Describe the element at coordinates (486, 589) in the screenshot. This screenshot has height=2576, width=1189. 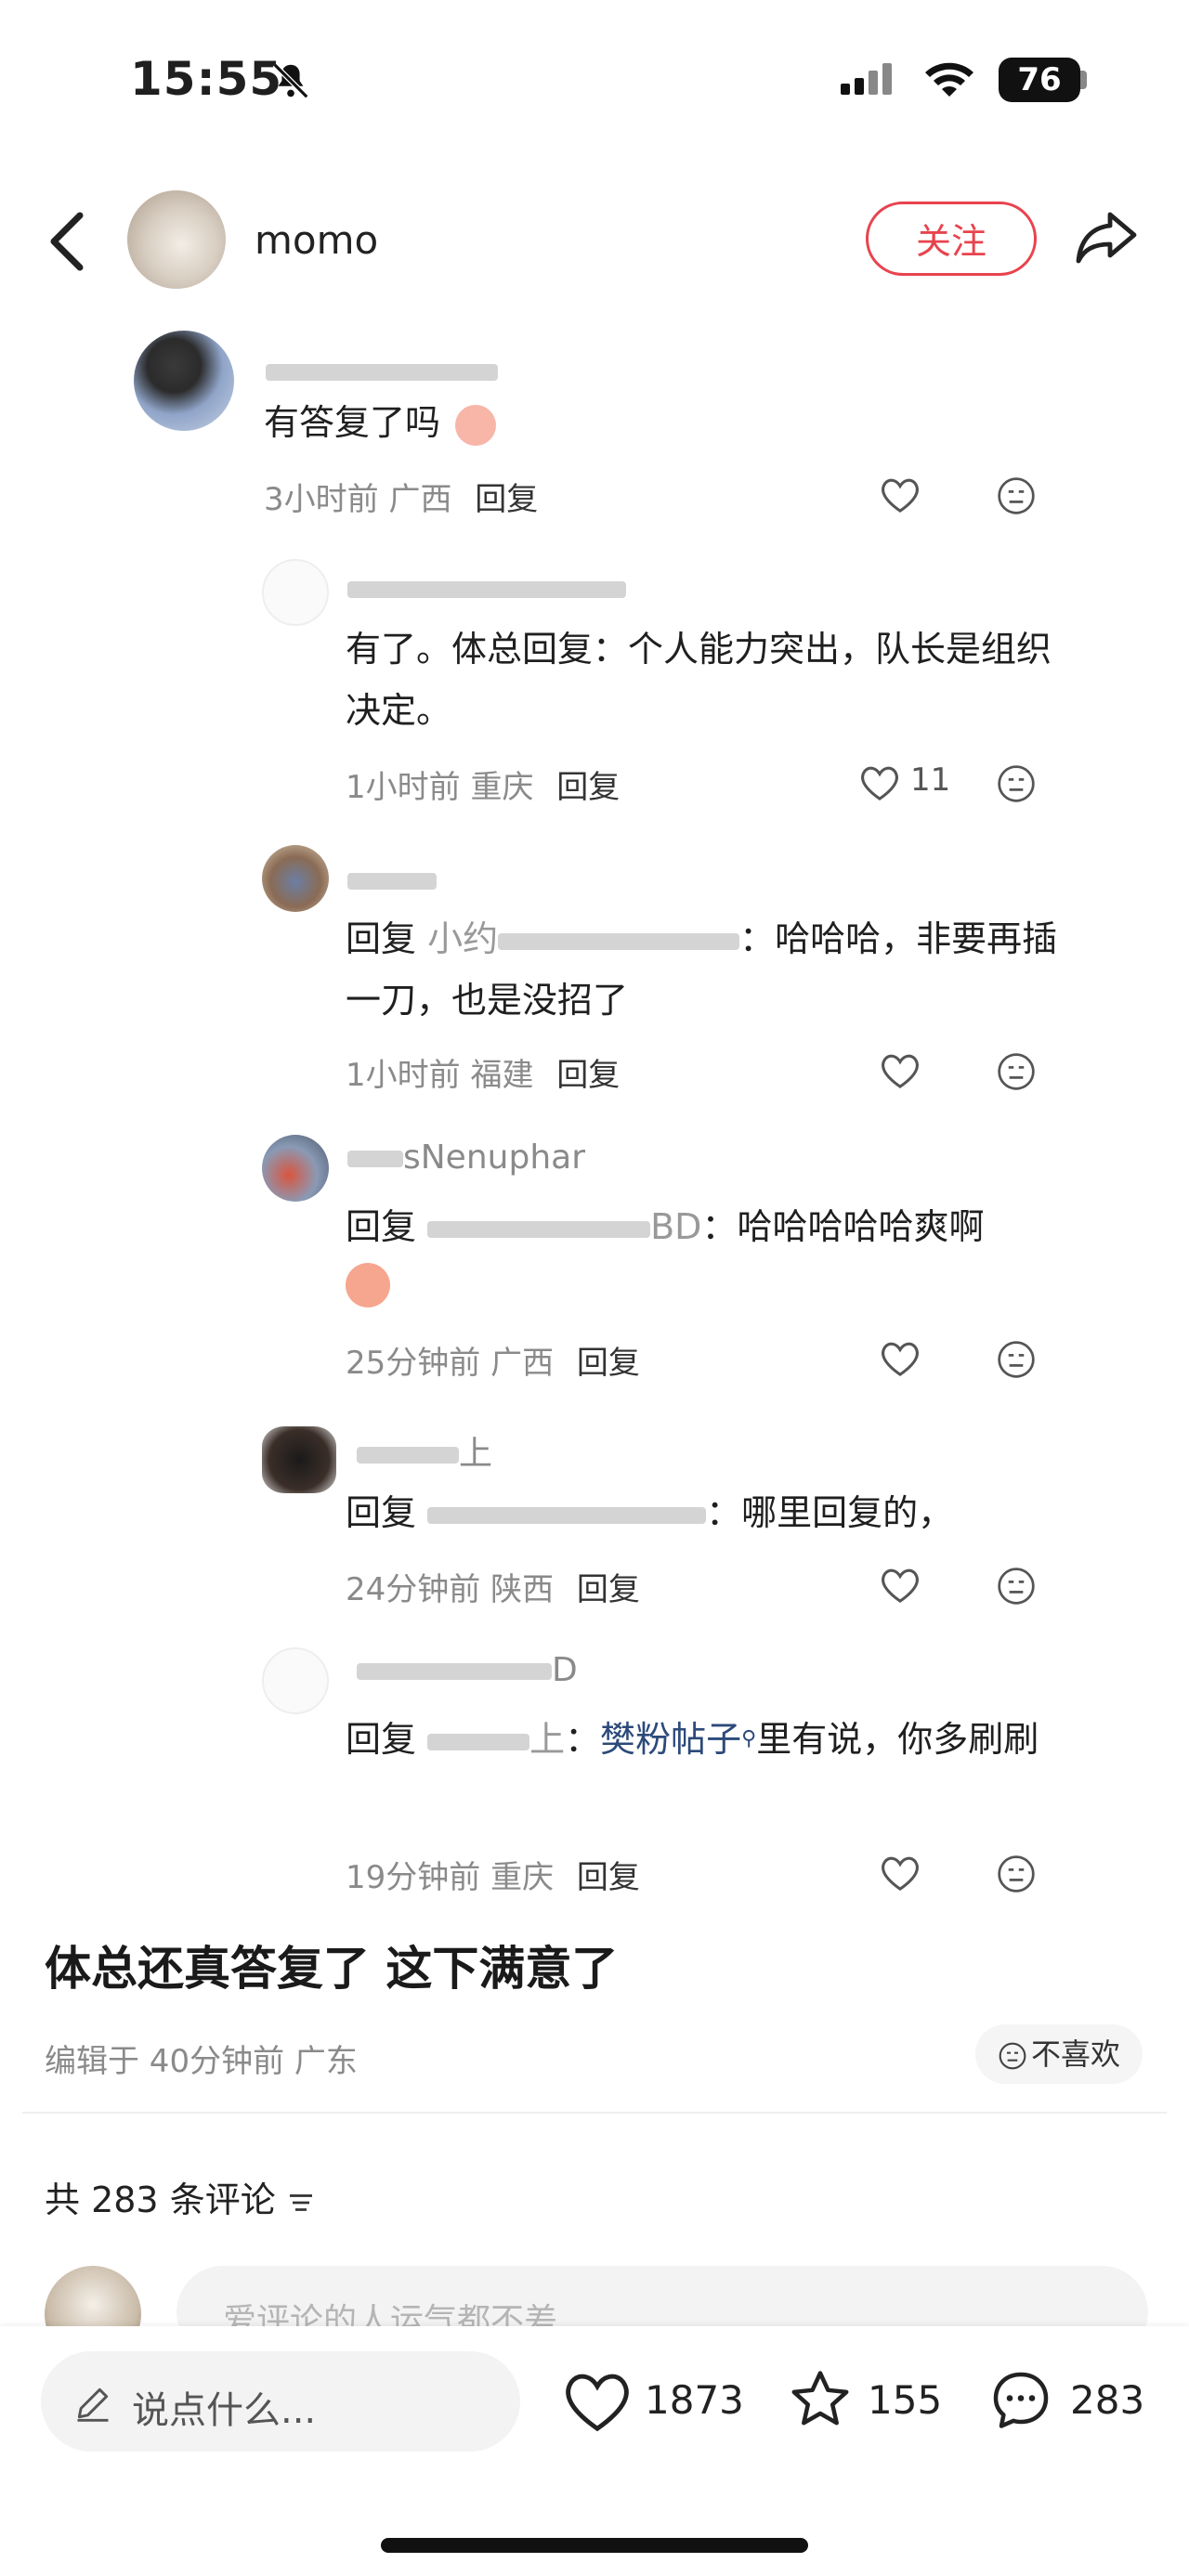
I see `replier-name-blurred` at that location.